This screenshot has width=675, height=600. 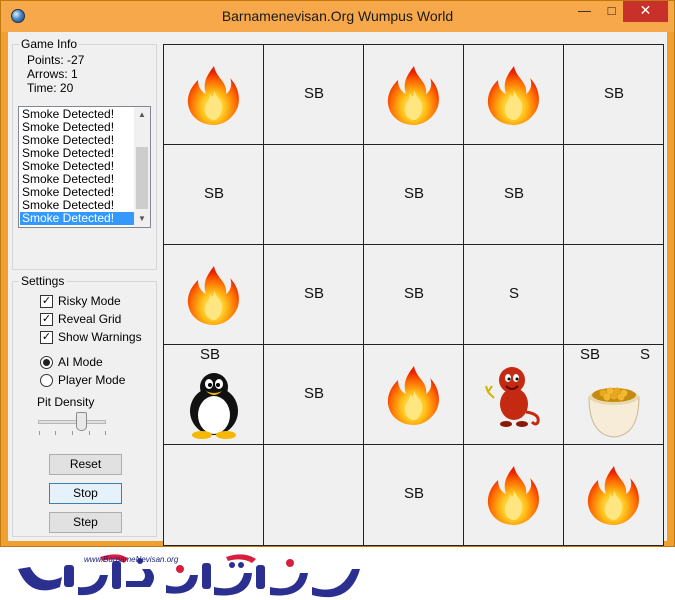 I want to click on step-button: Step, so click(x=85, y=522).